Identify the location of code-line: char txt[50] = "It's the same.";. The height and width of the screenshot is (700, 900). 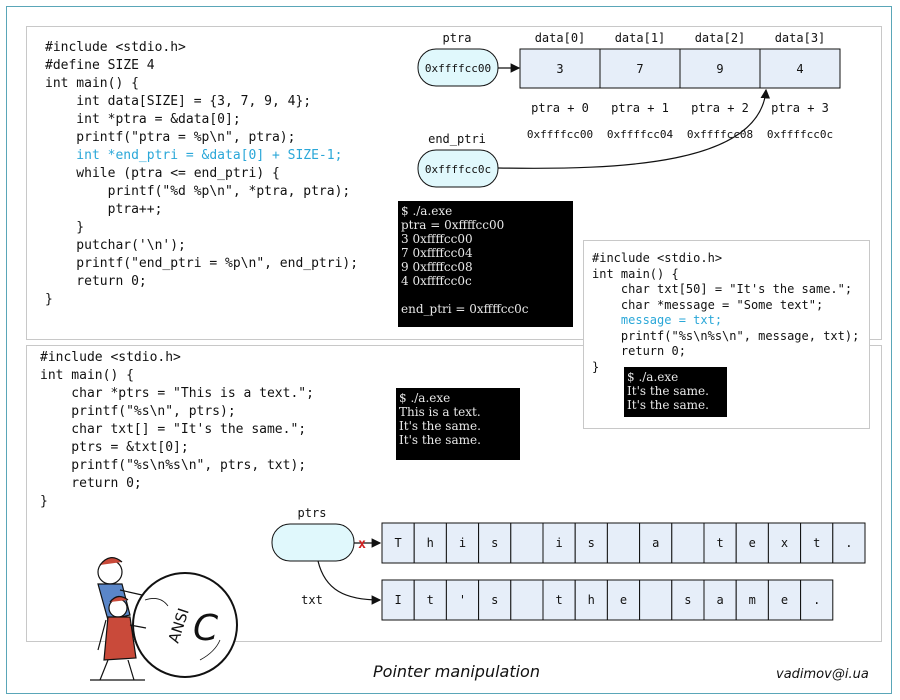
(722, 289).